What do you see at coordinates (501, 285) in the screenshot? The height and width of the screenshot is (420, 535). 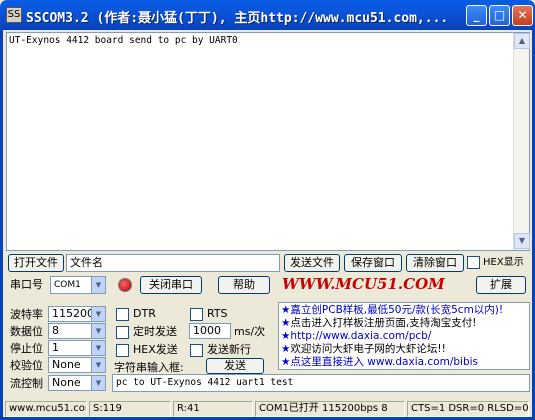 I see `expand-button: 扩展` at bounding box center [501, 285].